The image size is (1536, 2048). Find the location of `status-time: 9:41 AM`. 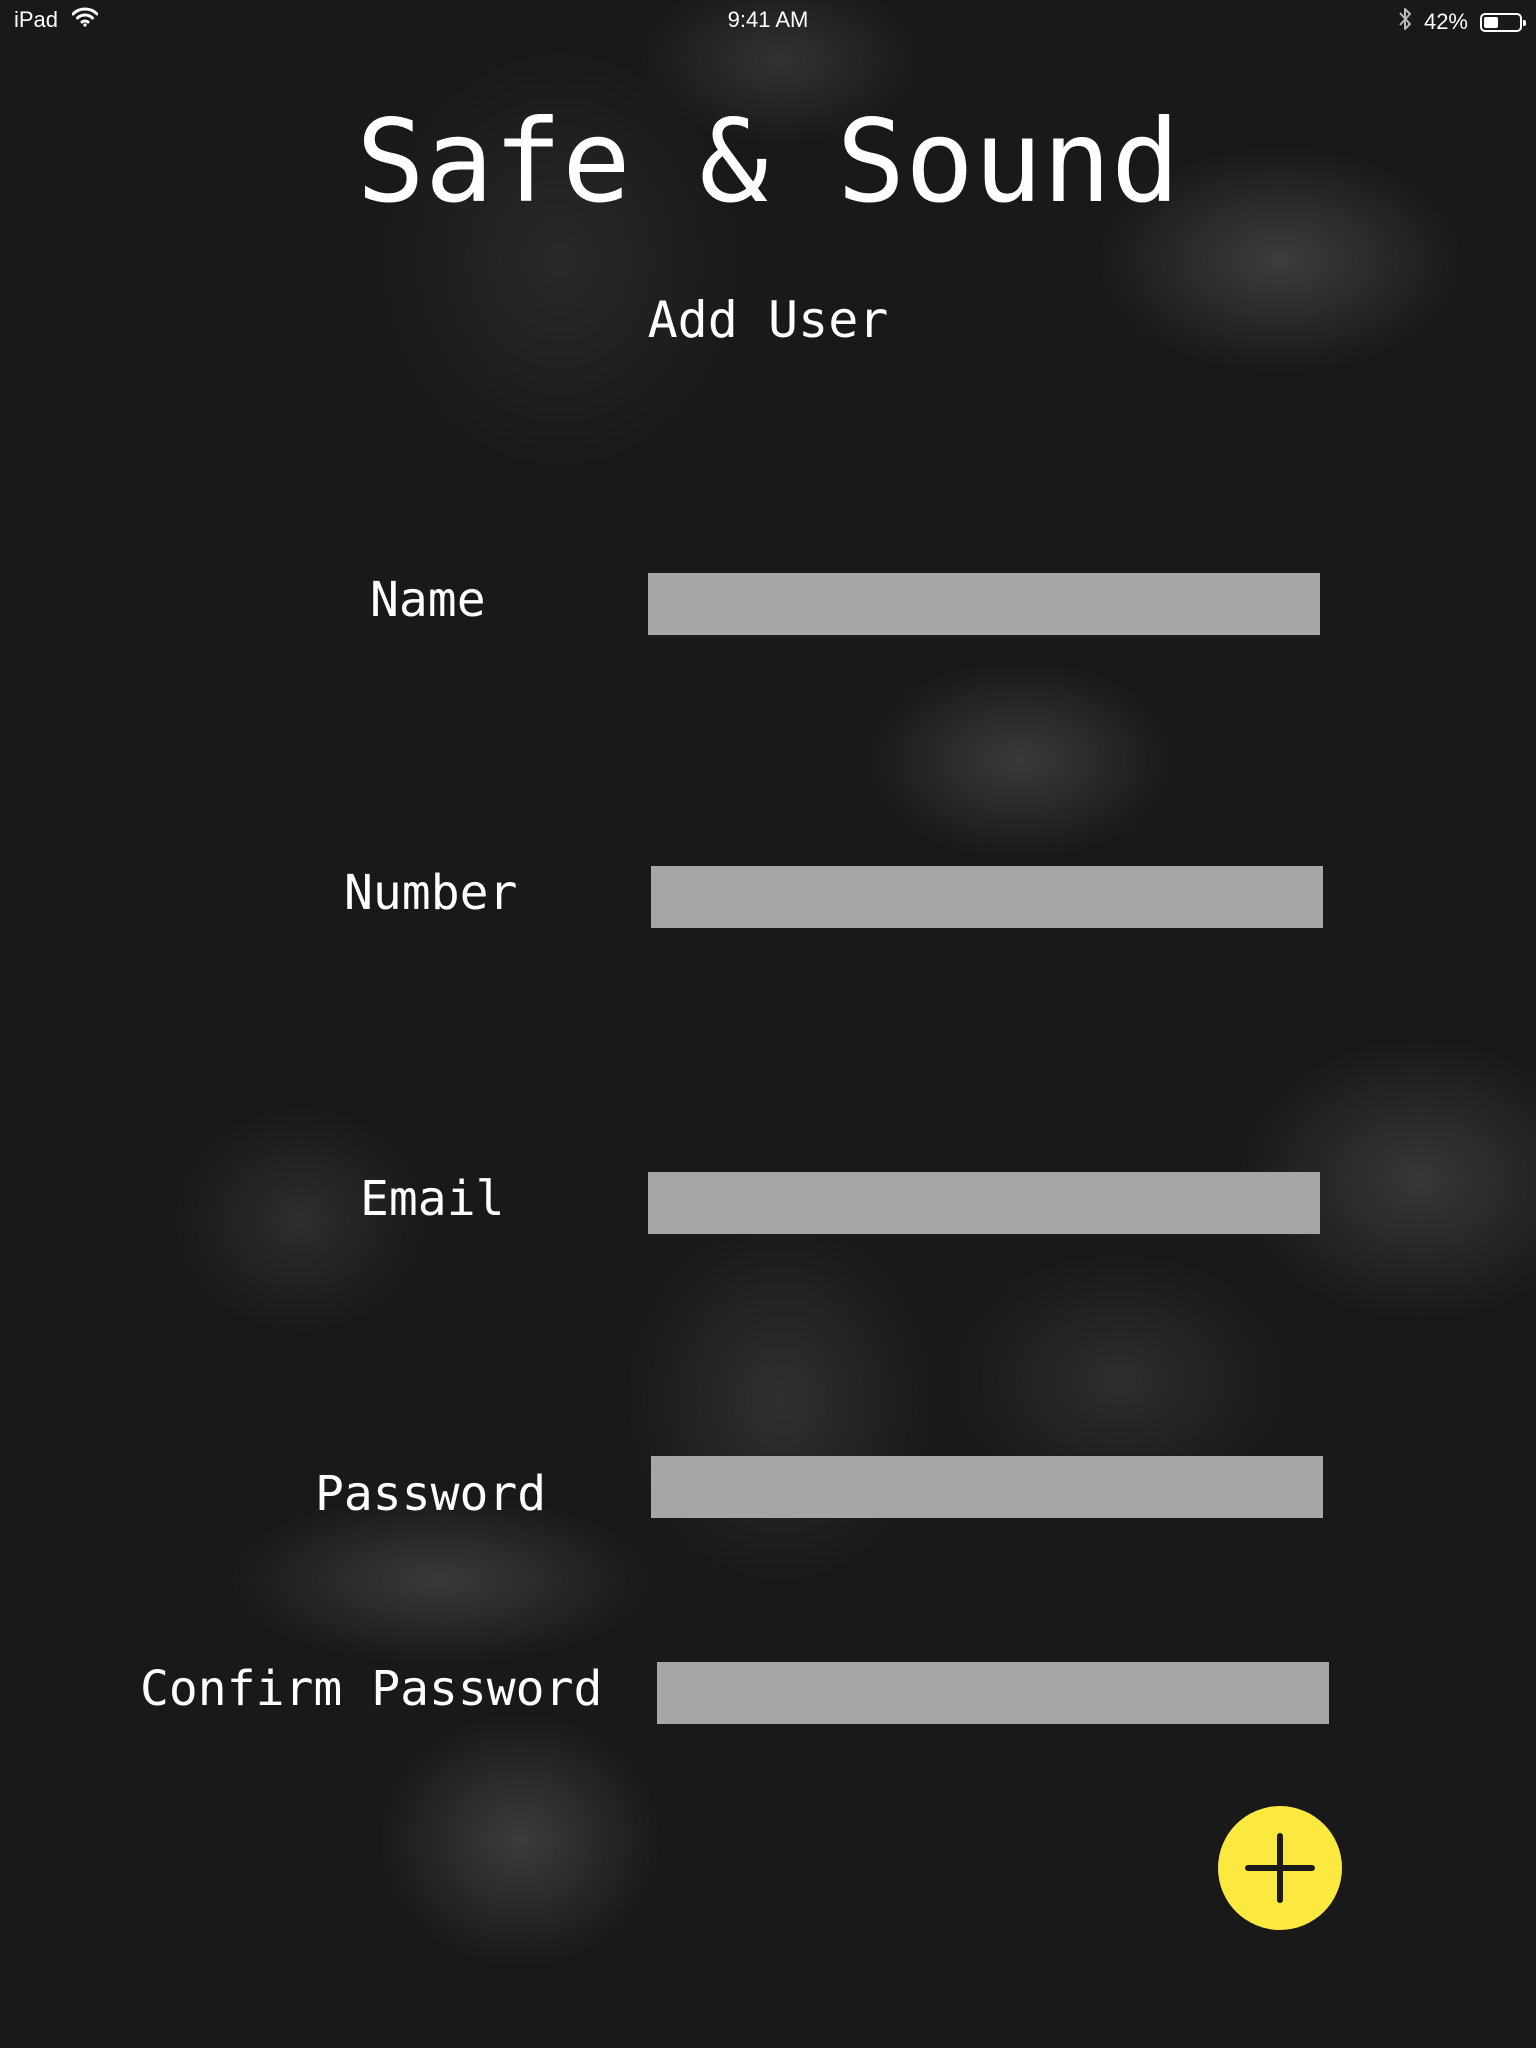

status-time: 9:41 AM is located at coordinates (768, 19).